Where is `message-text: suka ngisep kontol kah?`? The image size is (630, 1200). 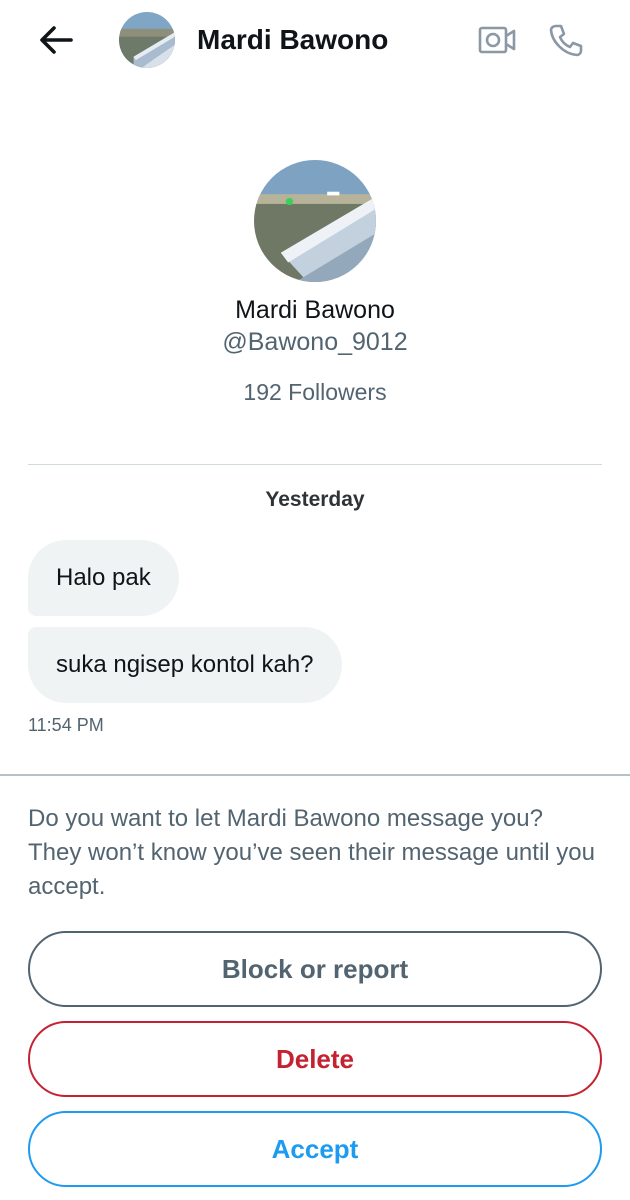 message-text: suka ngisep kontol kah? is located at coordinates (185, 664).